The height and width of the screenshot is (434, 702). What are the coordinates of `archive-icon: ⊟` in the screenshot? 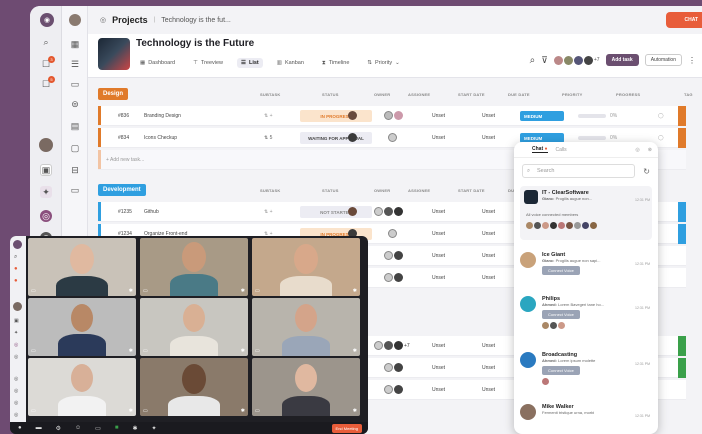 It's located at (75, 170).